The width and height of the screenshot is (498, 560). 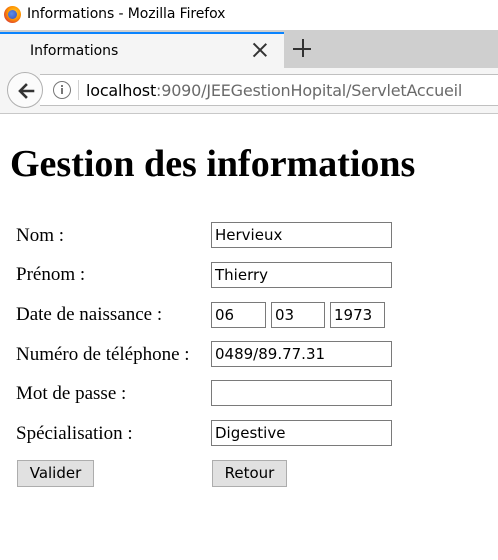 I want to click on tab-strip: Informations, so click(x=249, y=49).